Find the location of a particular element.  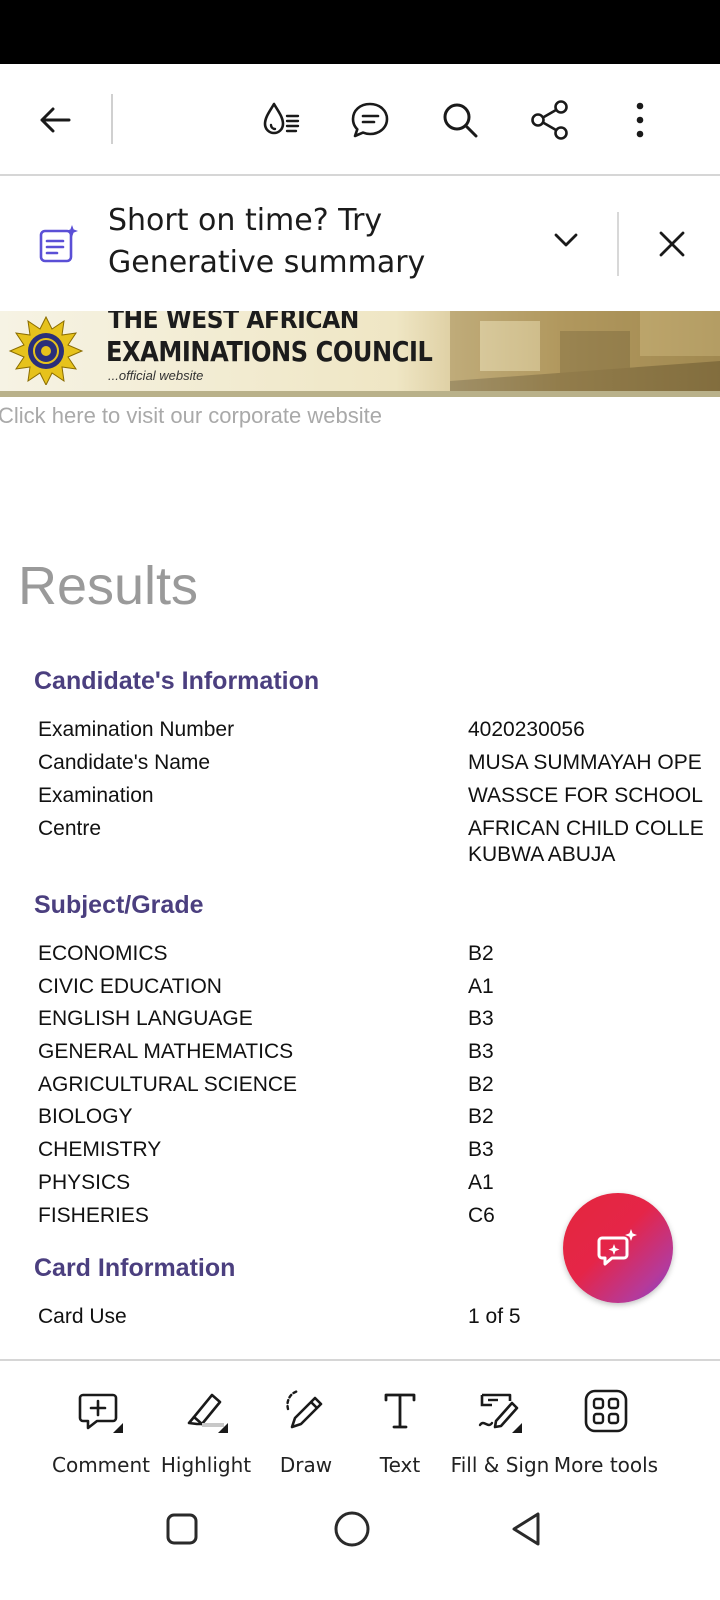

waec-subtitle: ...official website is located at coordinates (156, 375).